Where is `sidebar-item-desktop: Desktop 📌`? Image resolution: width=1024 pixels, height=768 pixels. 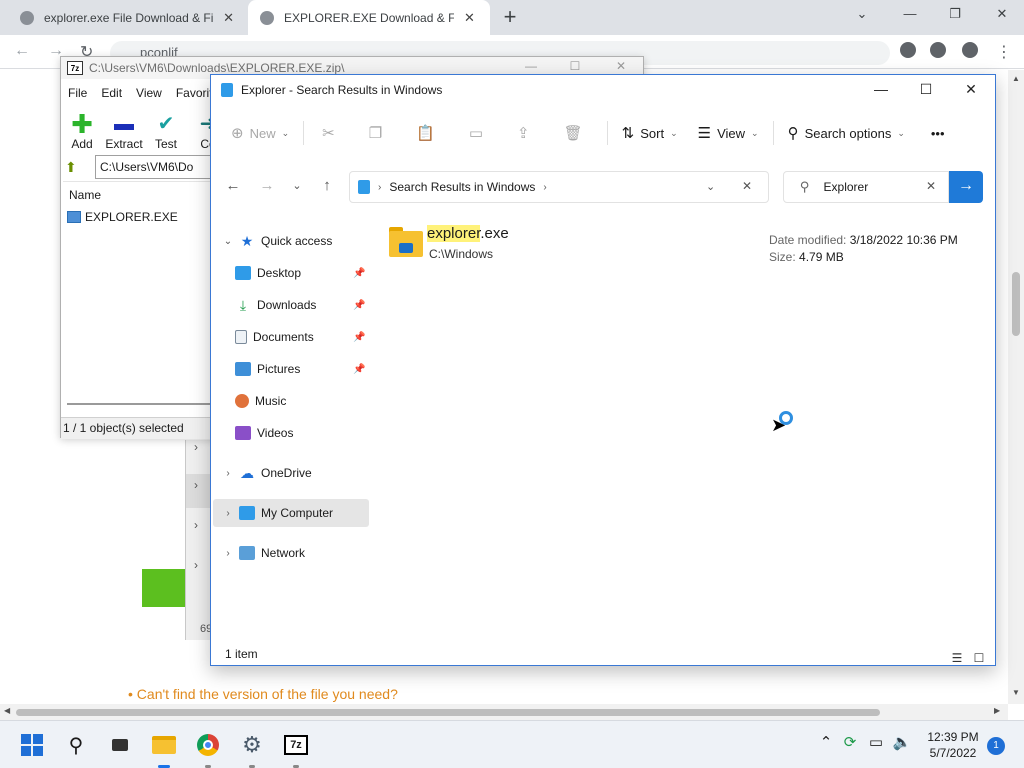 sidebar-item-desktop: Desktop 📌 is located at coordinates (291, 273).